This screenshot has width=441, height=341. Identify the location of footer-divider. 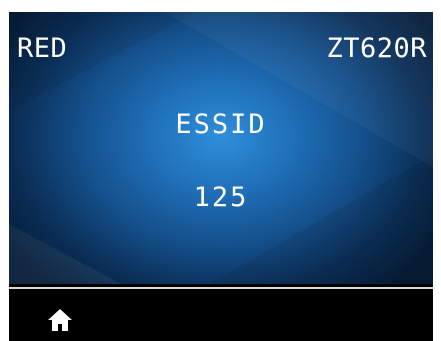
(221, 288).